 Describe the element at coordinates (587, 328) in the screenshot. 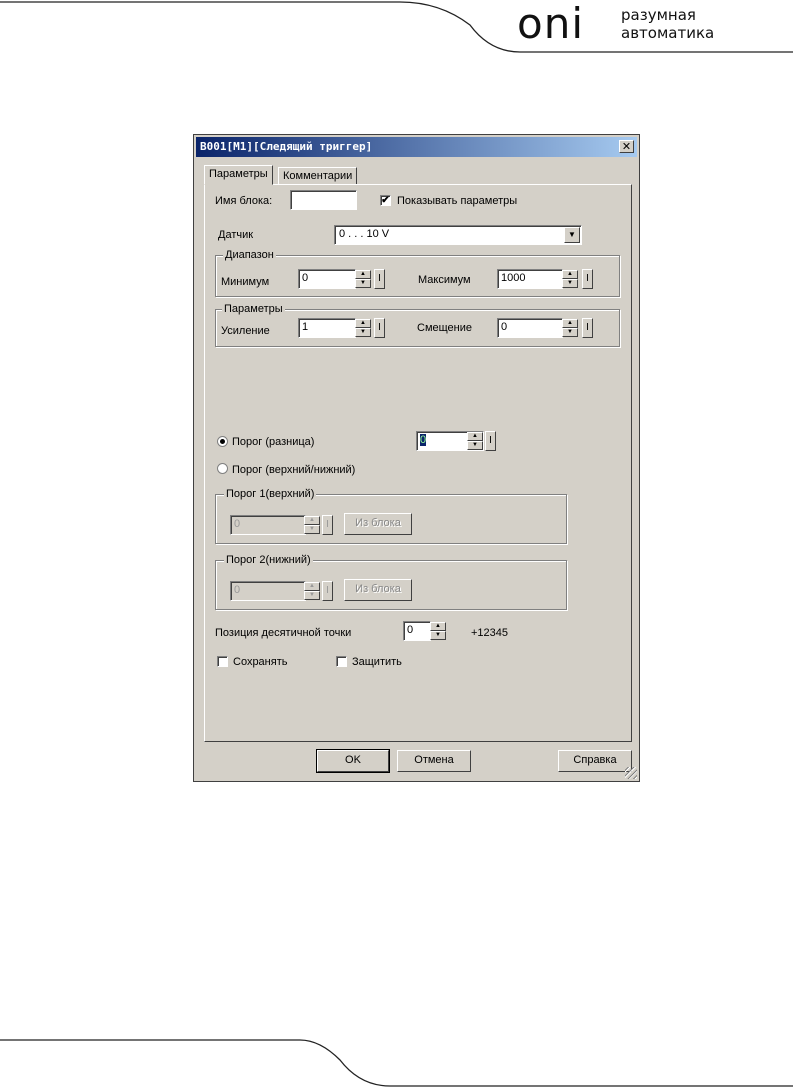

I see `offset-input-button: I` at that location.